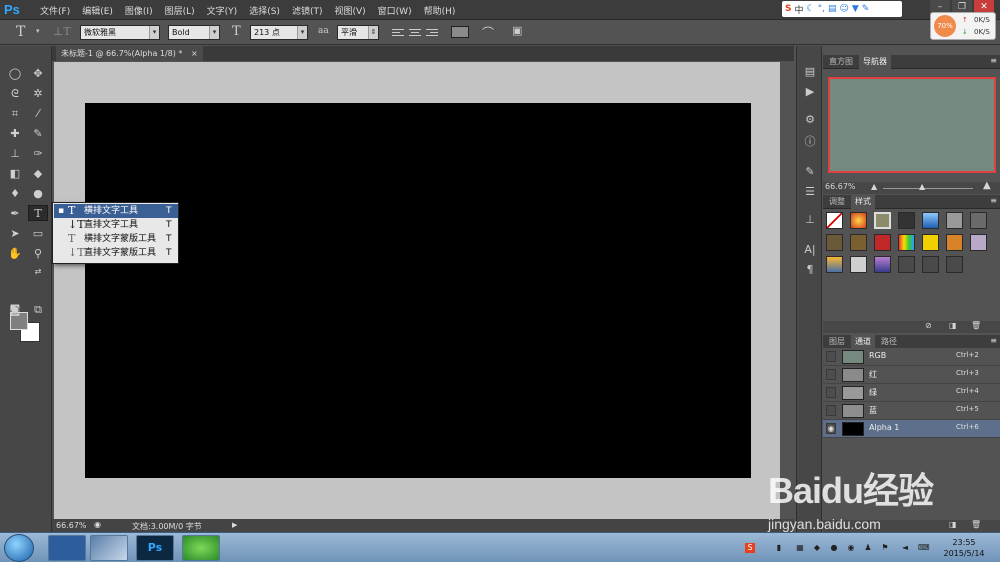 Image resolution: width=1000 pixels, height=562 pixels. I want to click on clone-source-icon: ⊥, so click(810, 220).